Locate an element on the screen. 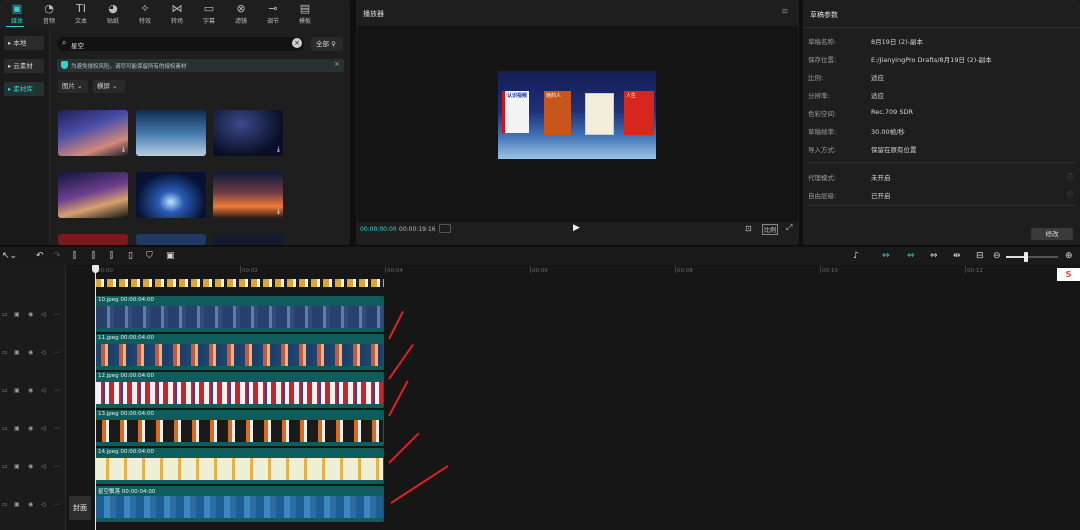  filter-all-button: 全部 ⚲ is located at coordinates (327, 44).